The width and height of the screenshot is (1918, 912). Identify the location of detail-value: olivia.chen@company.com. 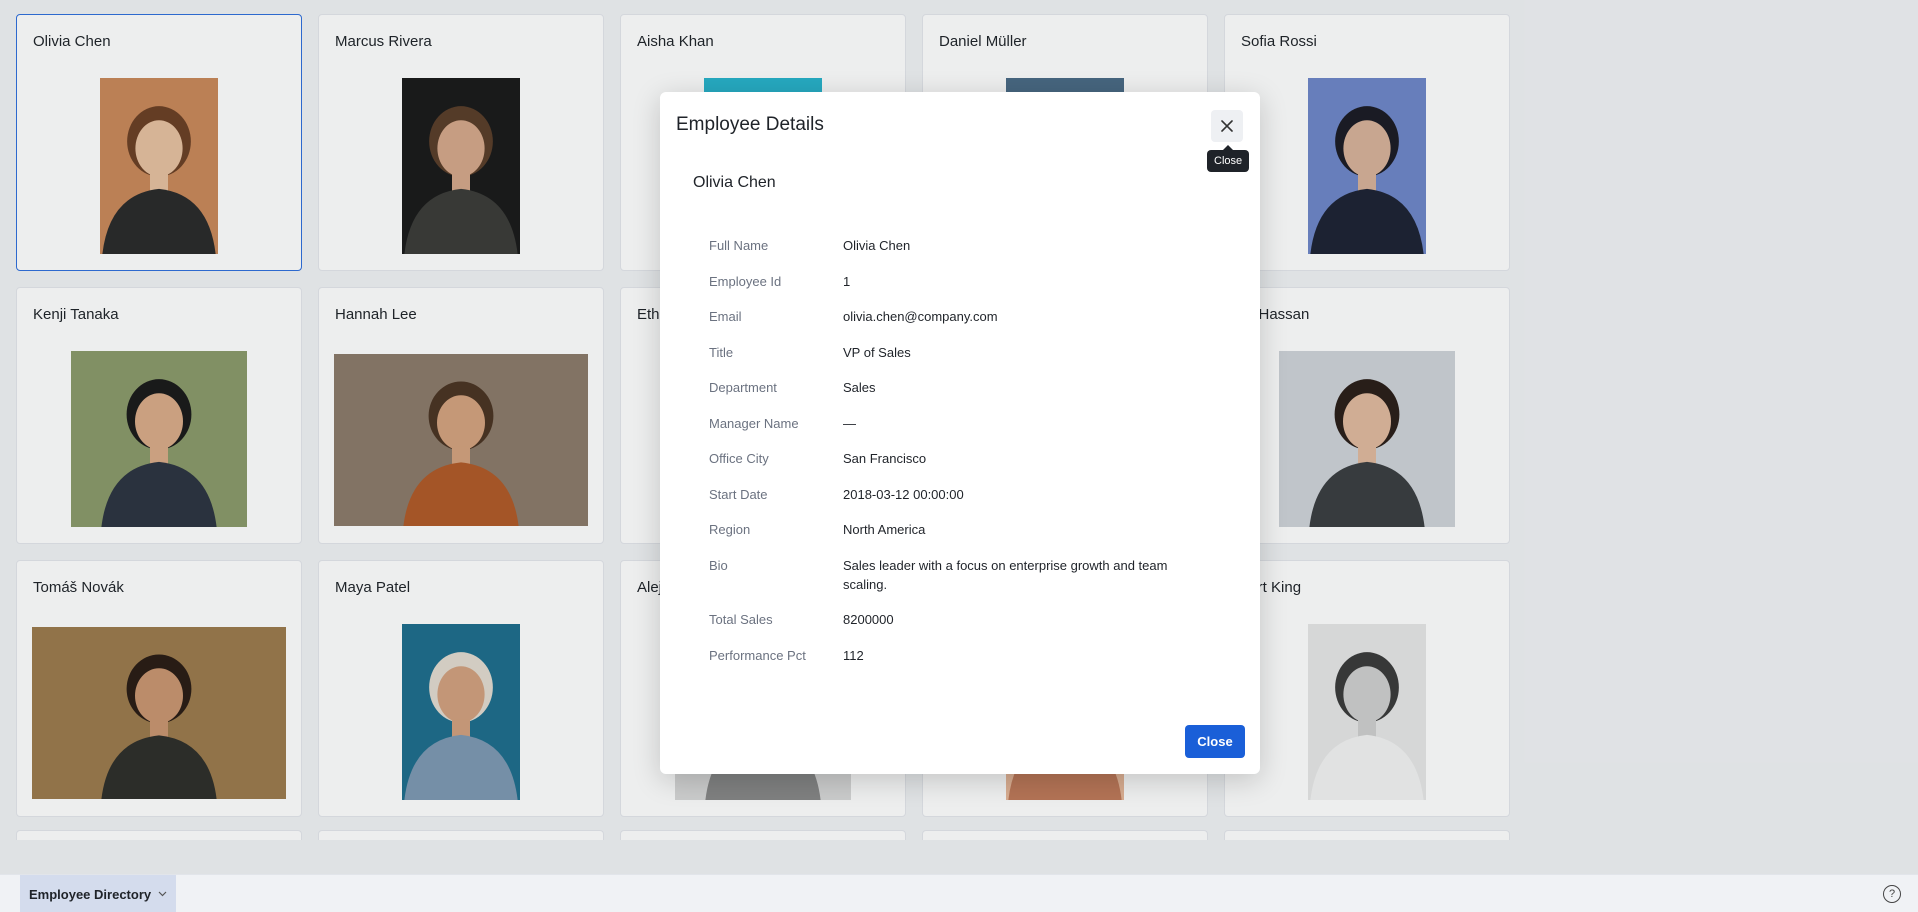
(920, 316).